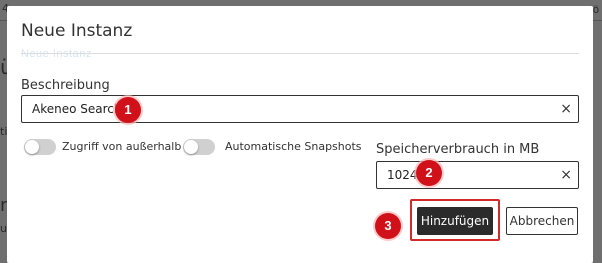 The image size is (602, 263). What do you see at coordinates (455, 221) in the screenshot?
I see `add-button: Hinzufügen` at bounding box center [455, 221].